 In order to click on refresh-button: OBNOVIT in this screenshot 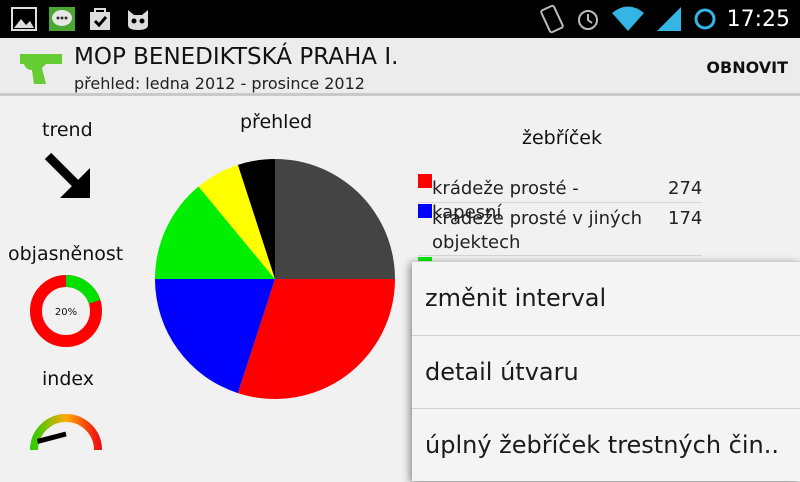, I will do `click(747, 67)`.